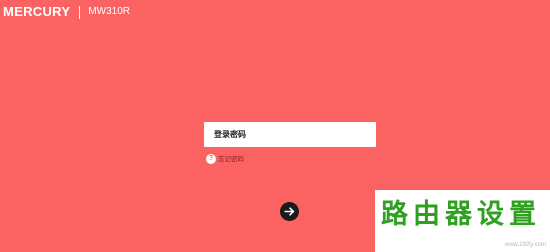  What do you see at coordinates (80, 12) in the screenshot?
I see `header-divider` at bounding box center [80, 12].